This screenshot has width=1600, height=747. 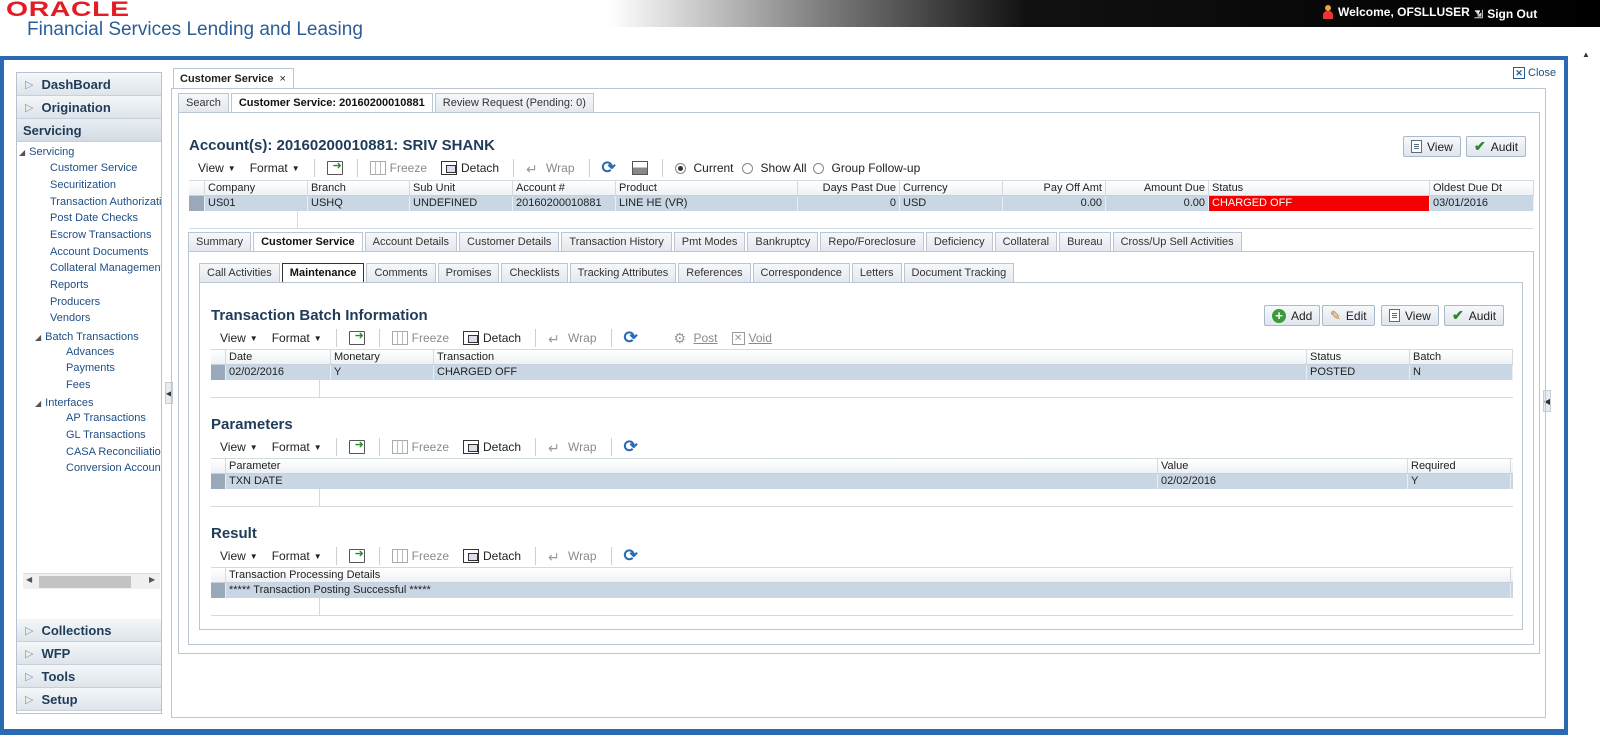 I want to click on tab-cross-up-sell: Cross/Up Sell Activities, so click(x=1177, y=242).